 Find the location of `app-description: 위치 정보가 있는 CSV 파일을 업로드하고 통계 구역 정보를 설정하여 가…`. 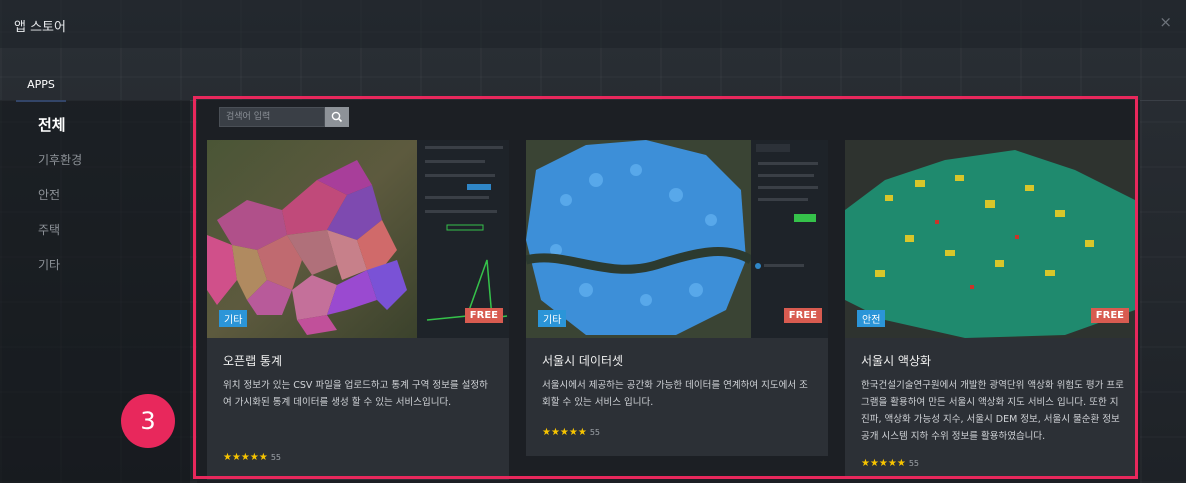

app-description: 위치 정보가 있는 CSV 파일을 업로드하고 통계 구역 정보를 설정하여 가… is located at coordinates (355, 394).